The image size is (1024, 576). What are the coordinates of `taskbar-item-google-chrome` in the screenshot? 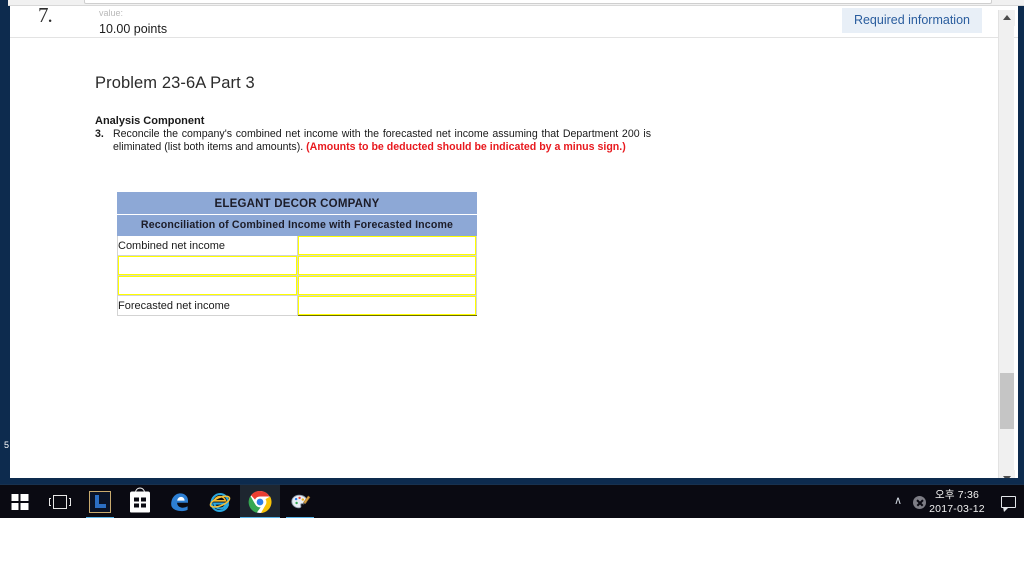 It's located at (260, 502).